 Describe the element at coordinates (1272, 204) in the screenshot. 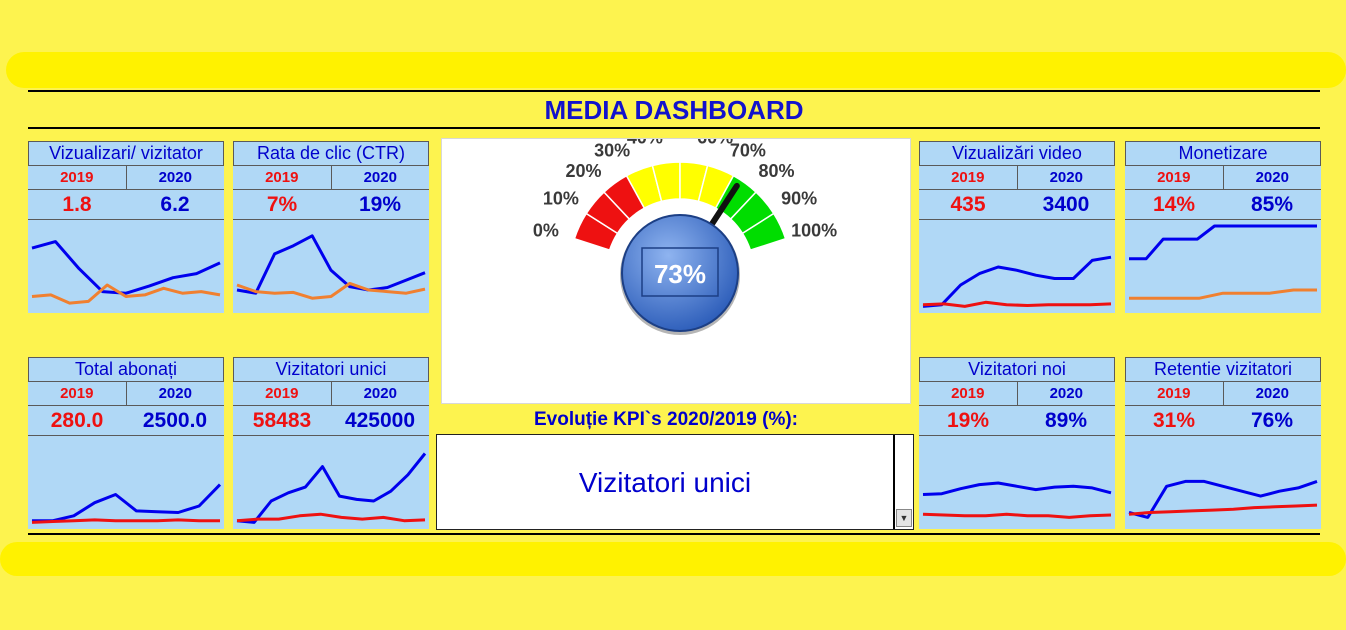

I see `value-2020: 85%` at that location.